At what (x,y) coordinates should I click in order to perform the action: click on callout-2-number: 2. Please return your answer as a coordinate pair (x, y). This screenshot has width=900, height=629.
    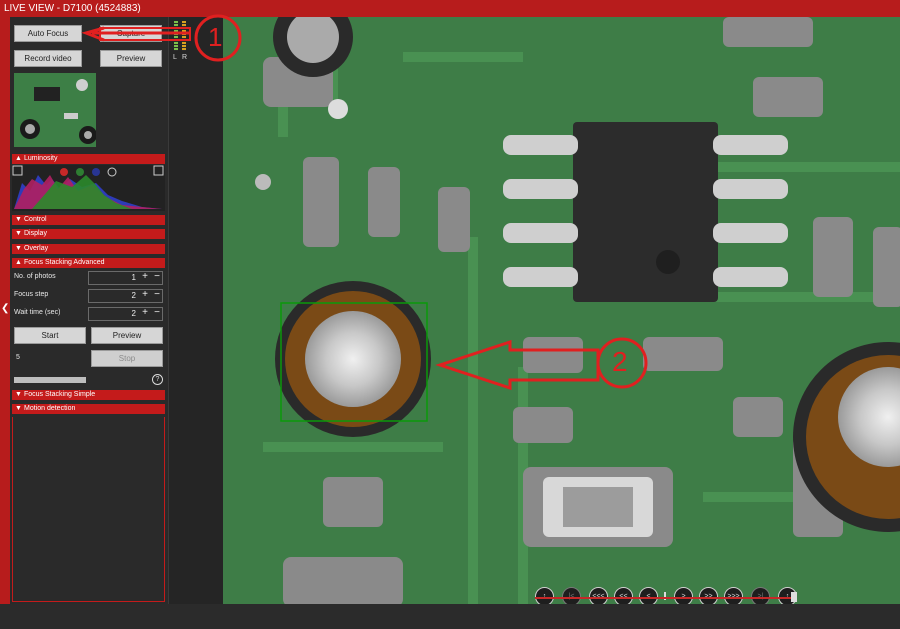
    Looking at the image, I should click on (620, 361).